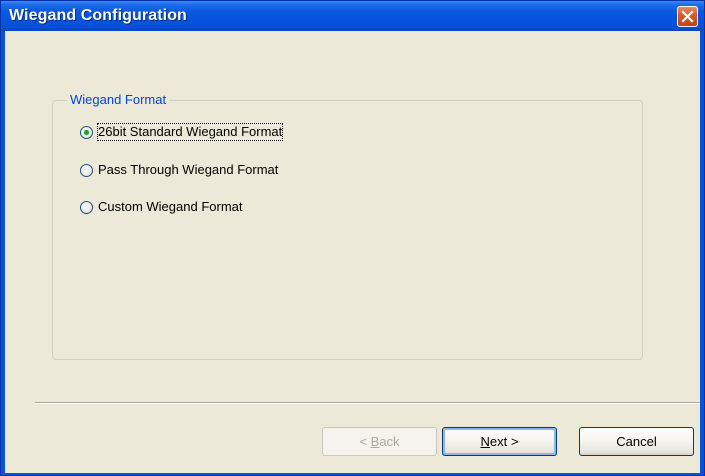  I want to click on title-bar: Wiegand Configuration, so click(352, 16).